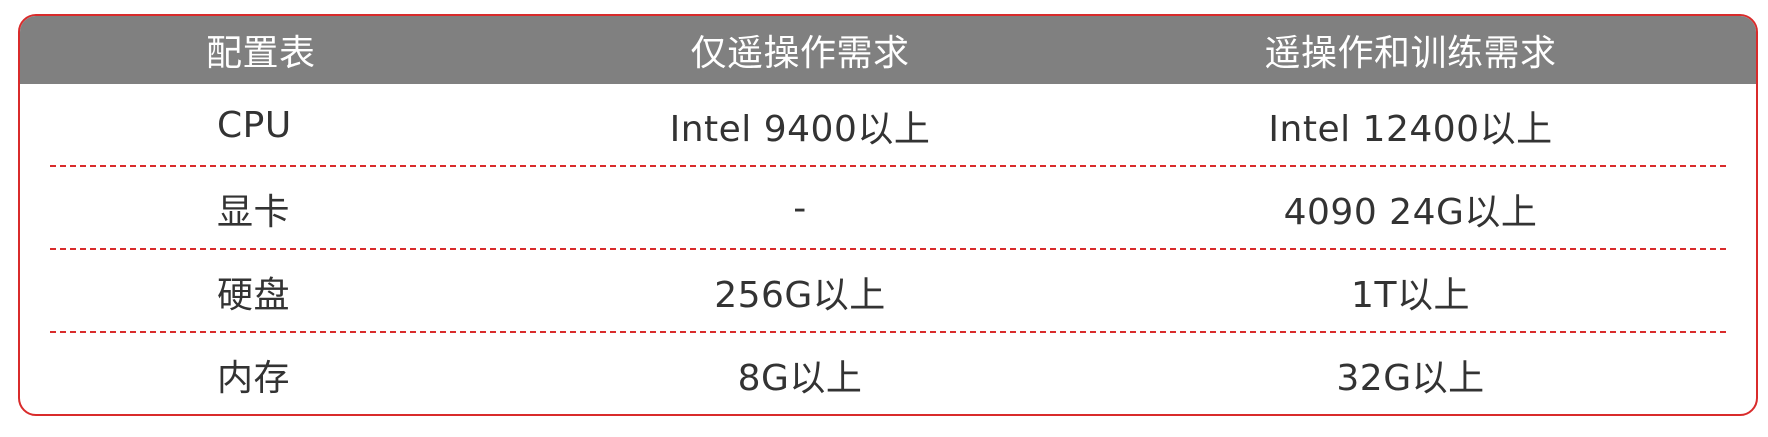 The height and width of the screenshot is (437, 1768). Describe the element at coordinates (254, 378) in the screenshot. I see `row-label: 内存` at that location.